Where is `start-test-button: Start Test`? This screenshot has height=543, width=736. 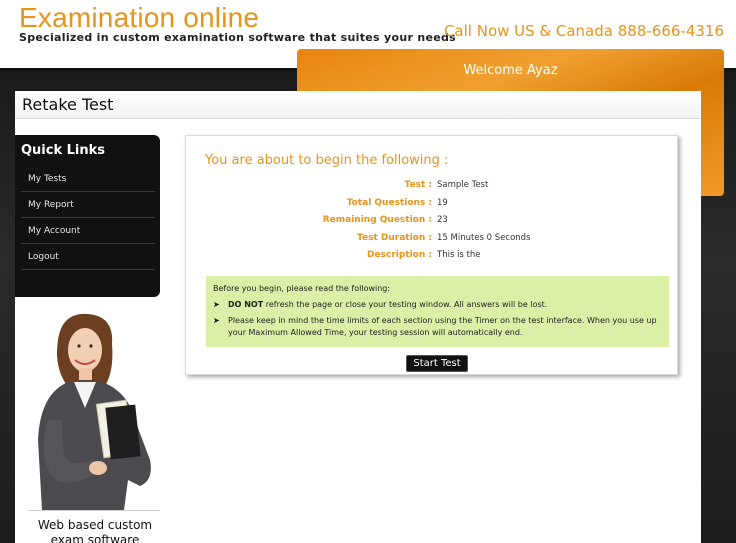 start-test-button: Start Test is located at coordinates (437, 363).